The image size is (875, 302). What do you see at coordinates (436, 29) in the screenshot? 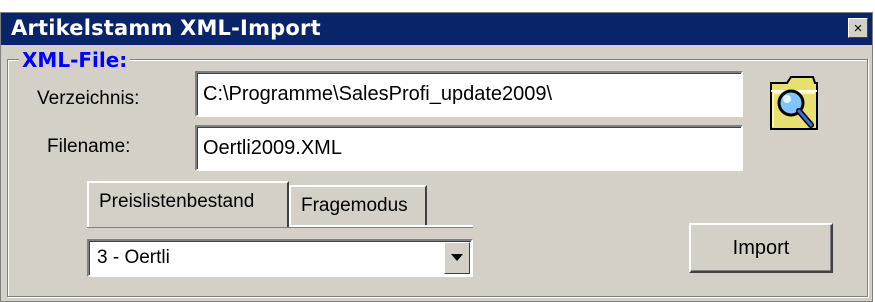
I see `title-bar: Artikelstamm XML-Import ×` at bounding box center [436, 29].